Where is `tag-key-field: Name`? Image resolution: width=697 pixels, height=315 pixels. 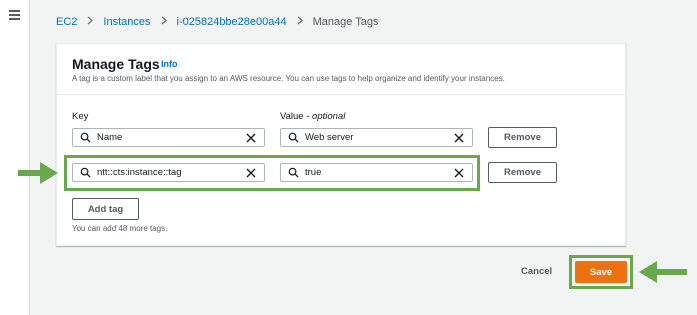 tag-key-field: Name is located at coordinates (168, 137).